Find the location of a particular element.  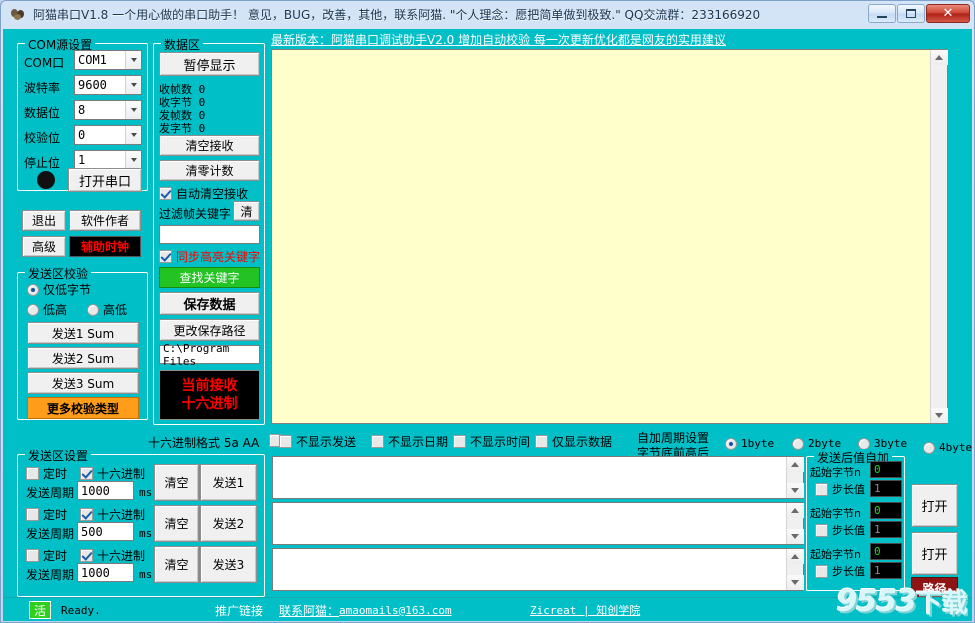

send2-hex-checkbox: 十六进制 is located at coordinates (112, 514).